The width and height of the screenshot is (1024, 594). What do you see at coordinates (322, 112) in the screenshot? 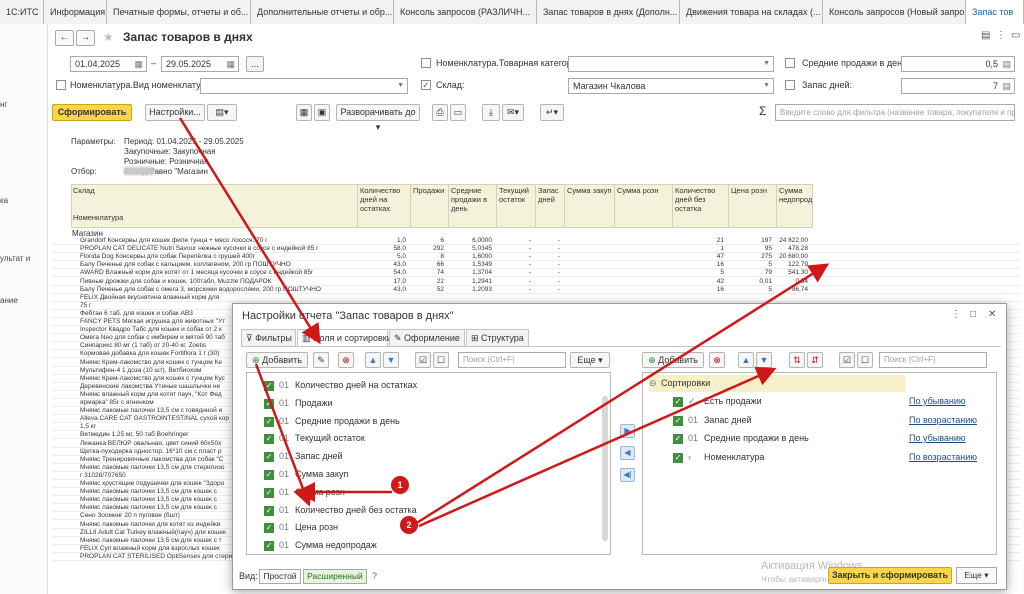
I see `report-tool-icon: ▣` at bounding box center [322, 112].